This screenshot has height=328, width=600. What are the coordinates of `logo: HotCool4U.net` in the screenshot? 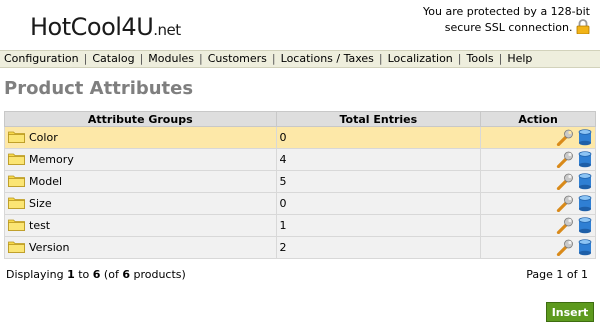 It's located at (105, 27).